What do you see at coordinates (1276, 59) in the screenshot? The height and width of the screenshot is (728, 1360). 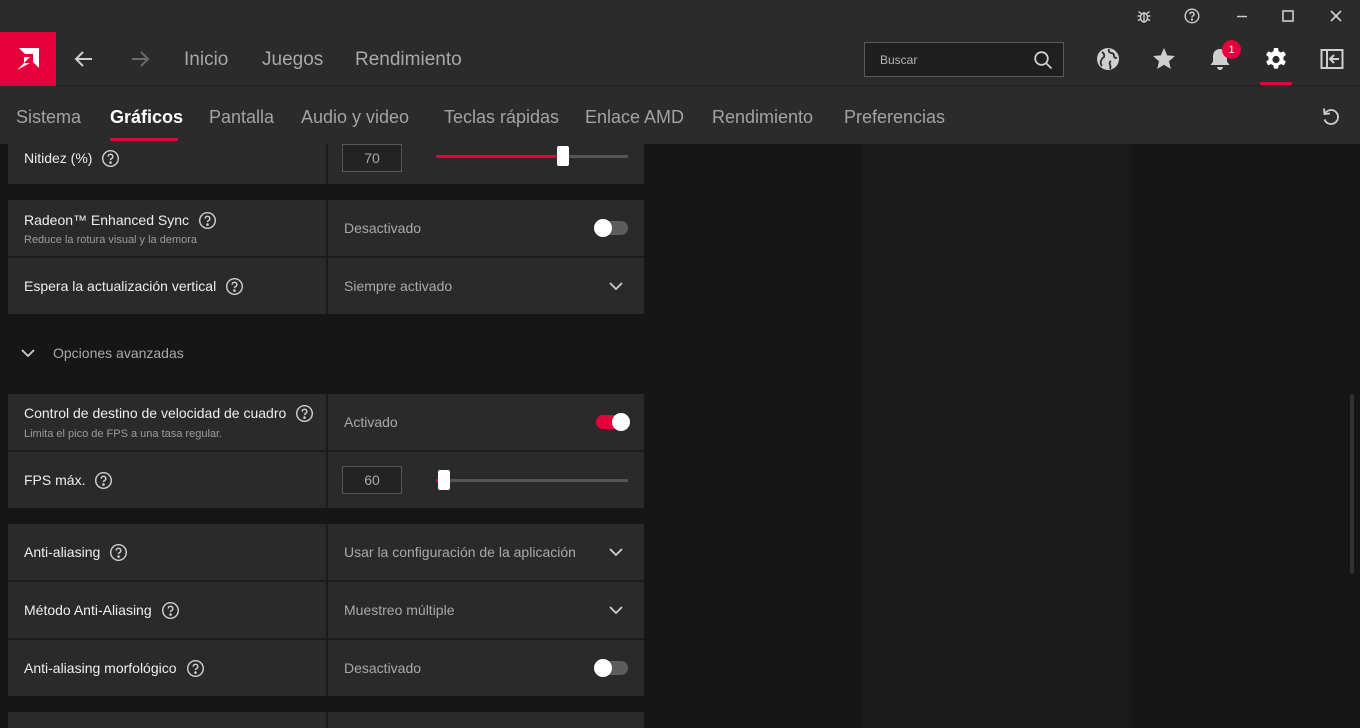 I see `gear-icon` at bounding box center [1276, 59].